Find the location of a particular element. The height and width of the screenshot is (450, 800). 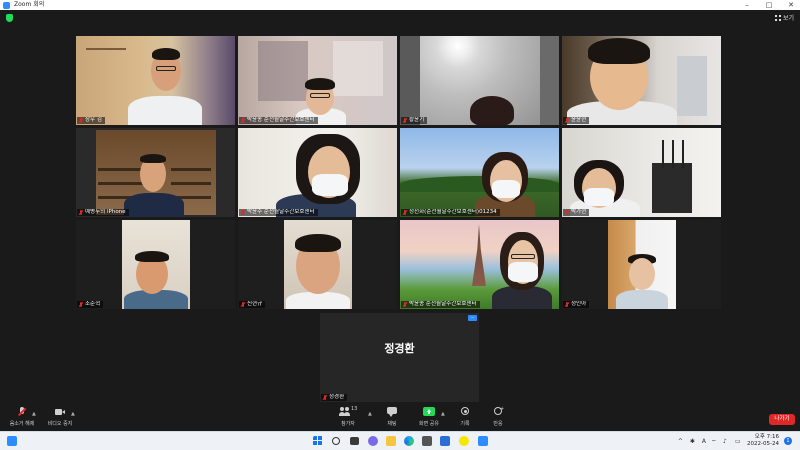

participant-name-label: 황윤기 is located at coordinates (414, 120).